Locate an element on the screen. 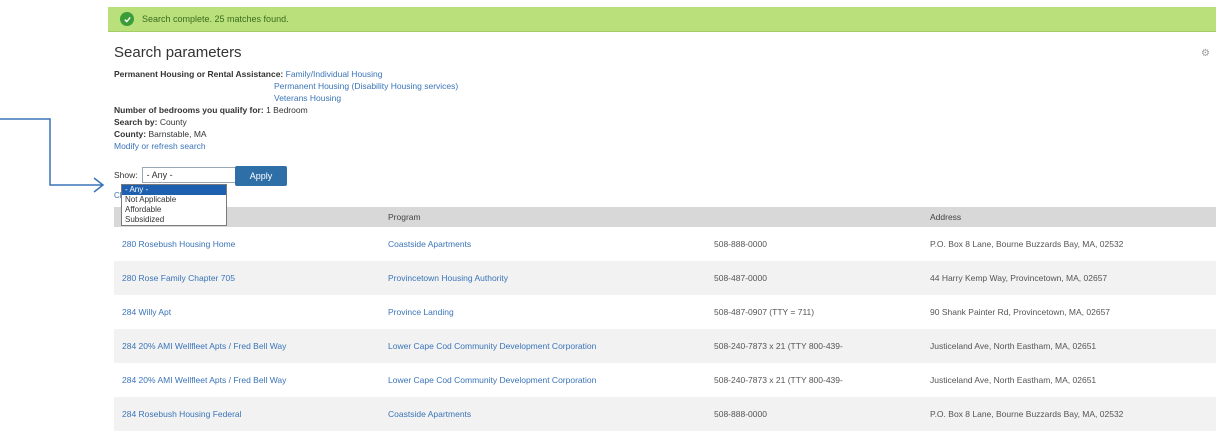  table-header-row: Name Program Address is located at coordinates (665, 217).